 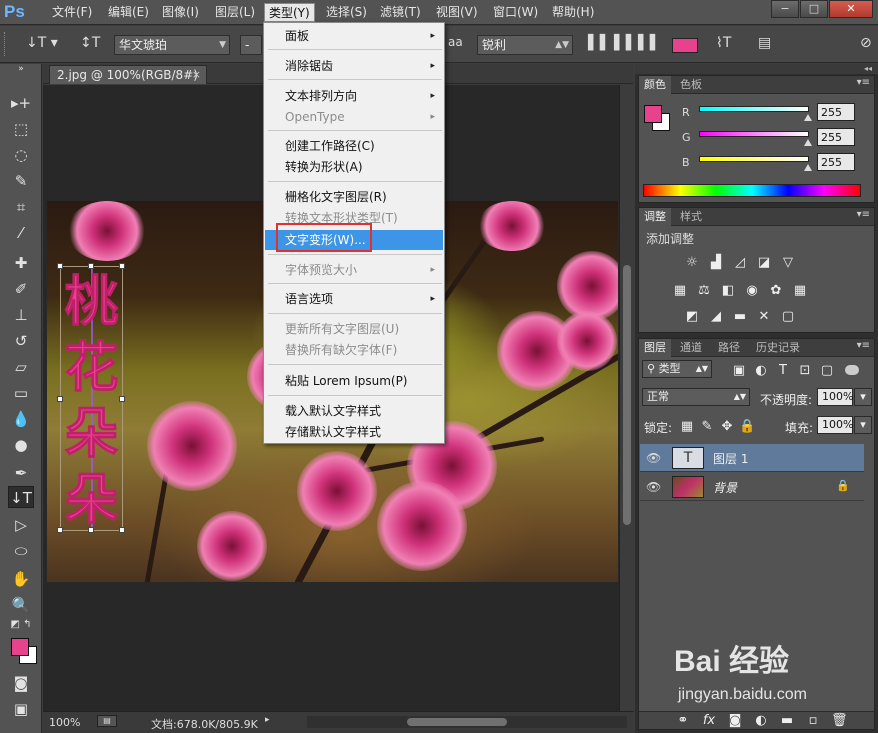 What do you see at coordinates (827, 371) in the screenshot?
I see `filter-smart-object-icon: ▢` at bounding box center [827, 371].